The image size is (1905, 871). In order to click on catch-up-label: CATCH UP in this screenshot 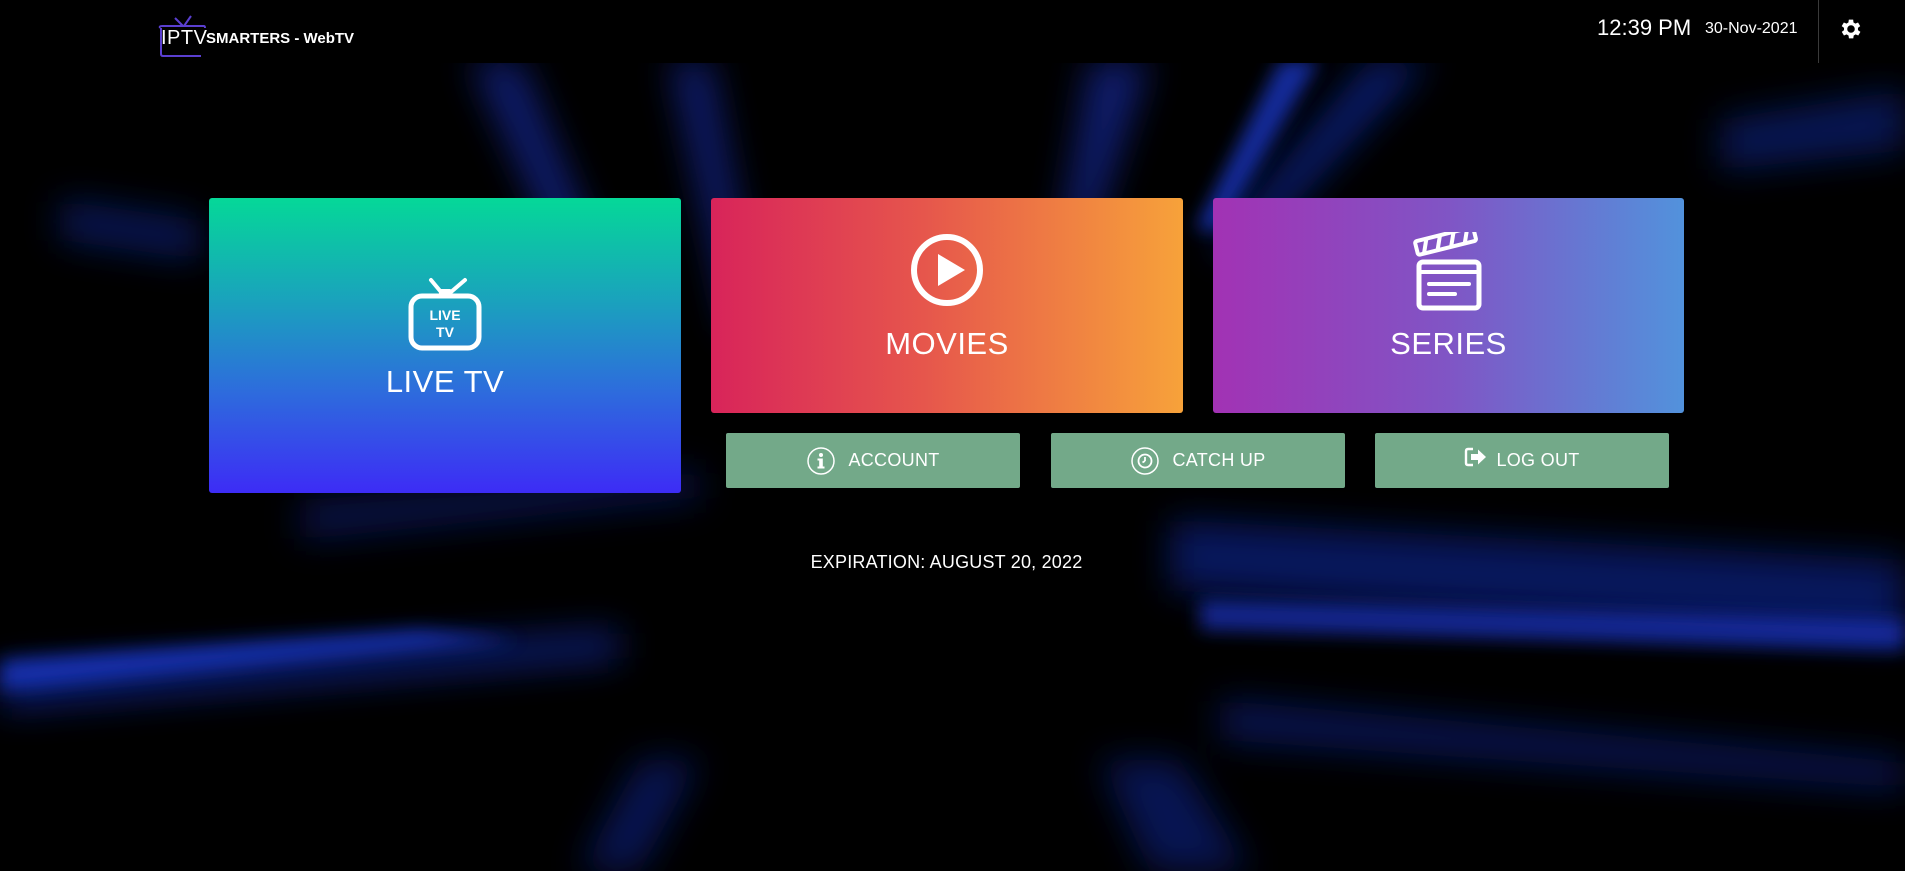, I will do `click(1219, 460)`.